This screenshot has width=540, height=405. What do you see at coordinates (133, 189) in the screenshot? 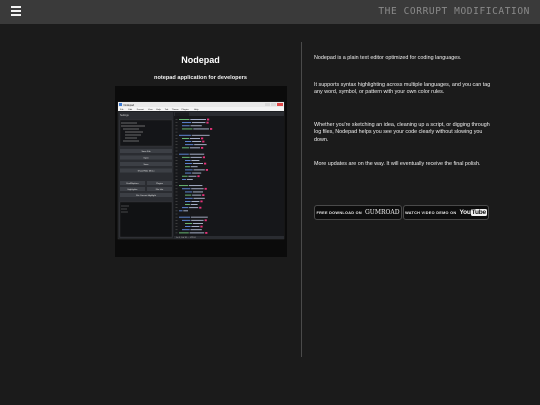
I see `sidebar-pair-label-1-0: Highlighter` at bounding box center [133, 189].